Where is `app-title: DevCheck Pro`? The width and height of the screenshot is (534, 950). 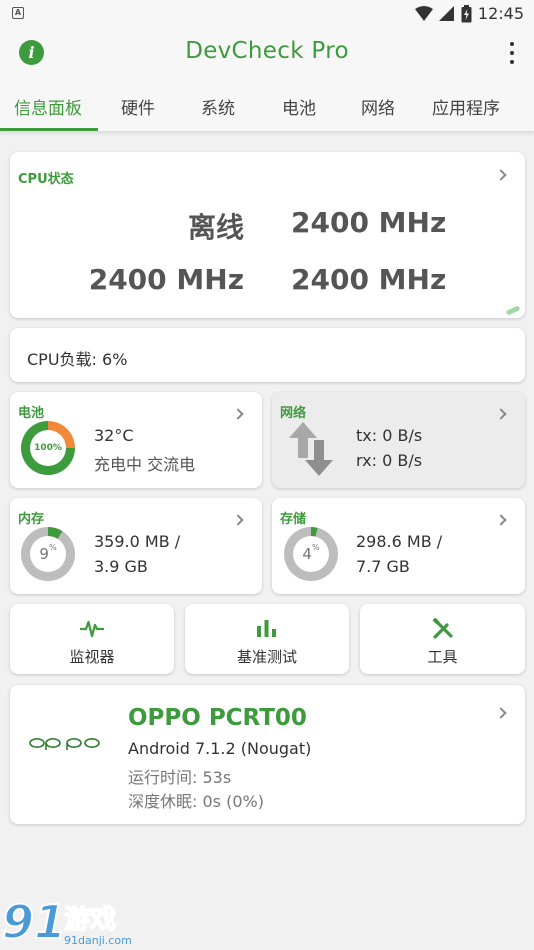 app-title: DevCheck Pro is located at coordinates (267, 51).